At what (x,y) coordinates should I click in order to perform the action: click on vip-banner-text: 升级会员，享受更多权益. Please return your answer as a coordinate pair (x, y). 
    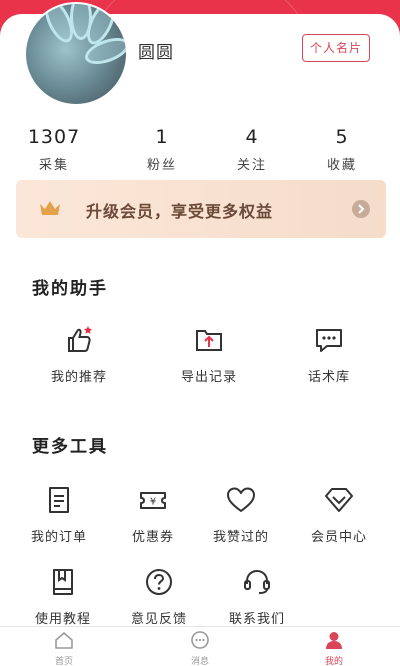
    Looking at the image, I should click on (180, 211).